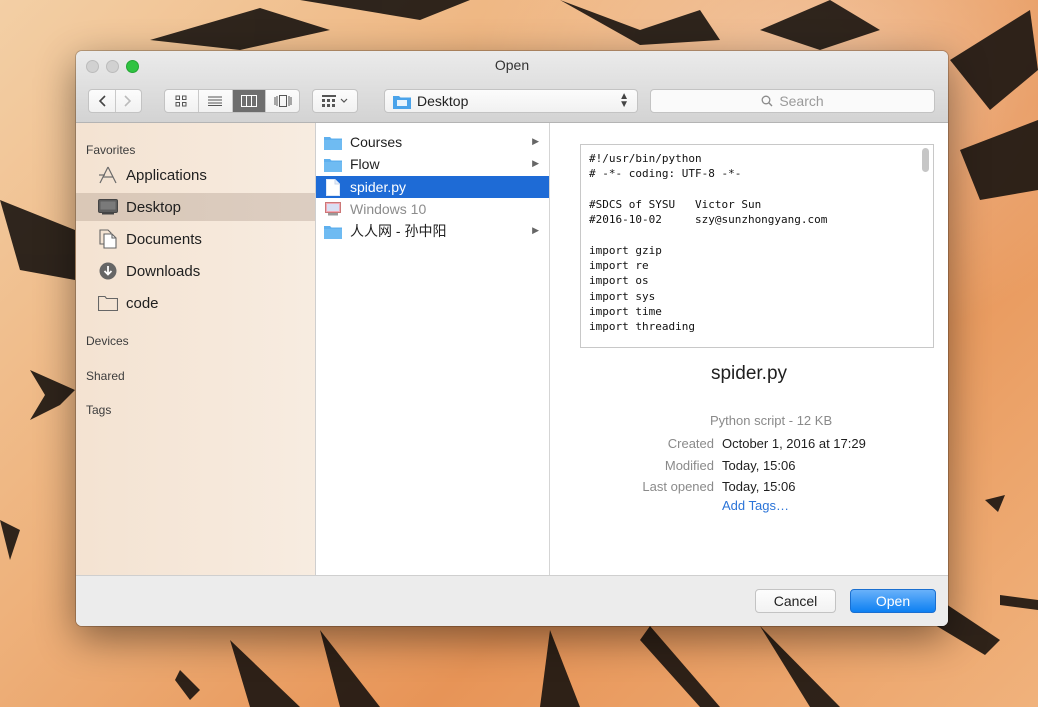 This screenshot has height=707, width=1038. I want to click on code-line: import os, so click(619, 281).